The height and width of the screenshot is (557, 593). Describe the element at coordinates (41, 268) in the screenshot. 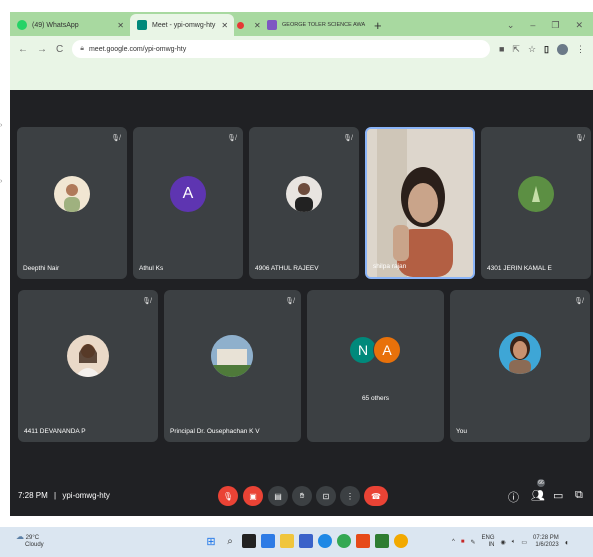

I see `participant-name: Deepthi Nair` at that location.